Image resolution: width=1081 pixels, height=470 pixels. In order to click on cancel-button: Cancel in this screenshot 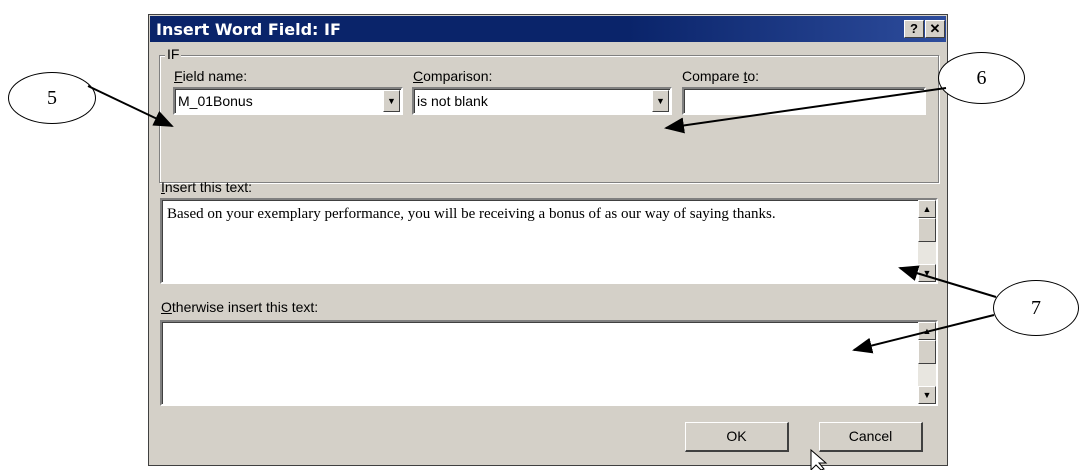, I will do `click(871, 437)`.